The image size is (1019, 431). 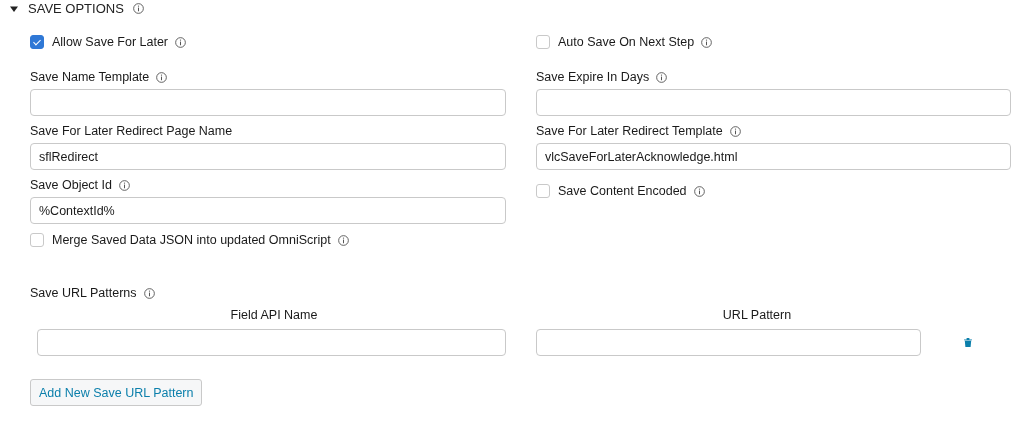 I want to click on section-title: SAVE OPTIONS, so click(x=76, y=8).